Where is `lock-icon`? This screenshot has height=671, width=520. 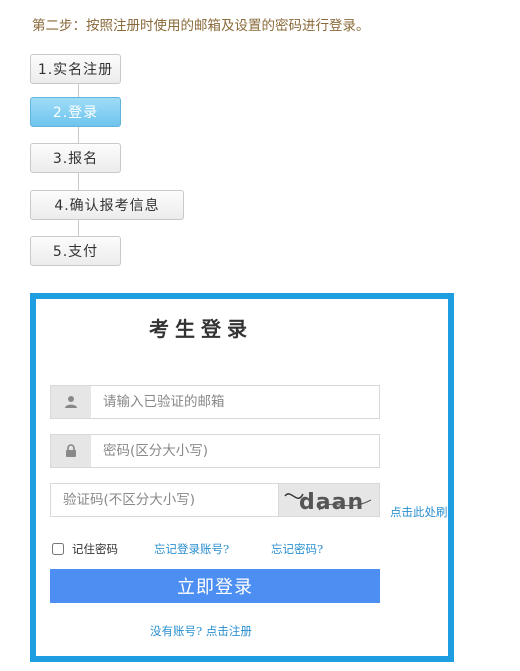 lock-icon is located at coordinates (71, 451).